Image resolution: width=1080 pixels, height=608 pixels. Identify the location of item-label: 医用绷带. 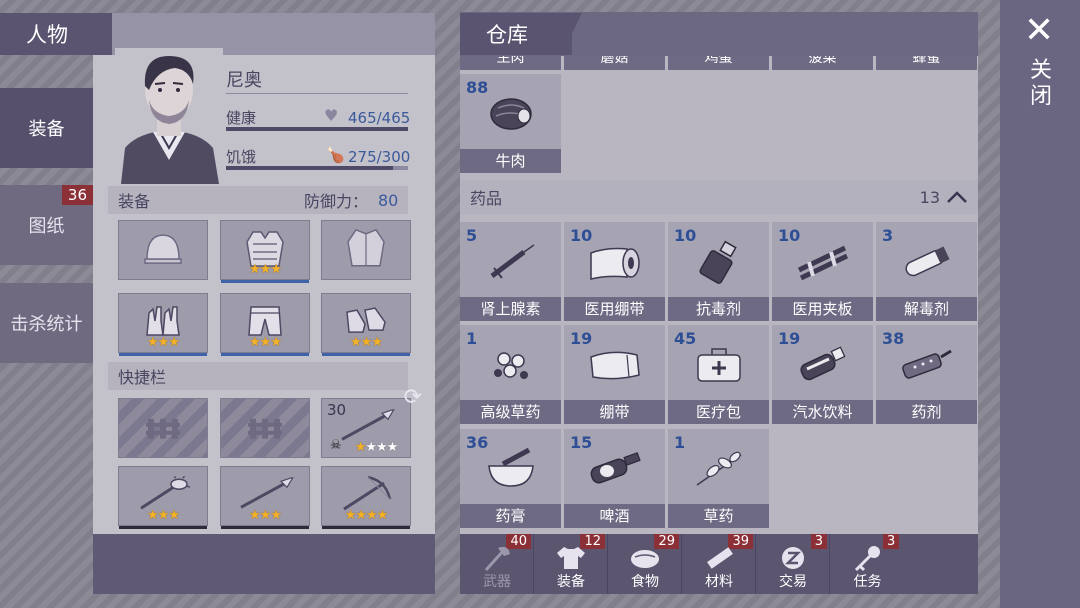
(614, 309).